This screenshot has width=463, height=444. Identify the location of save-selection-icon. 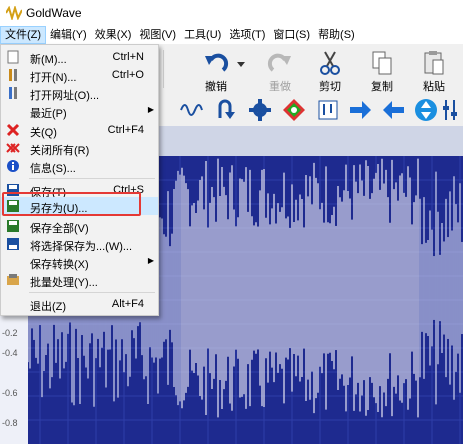
(13, 244).